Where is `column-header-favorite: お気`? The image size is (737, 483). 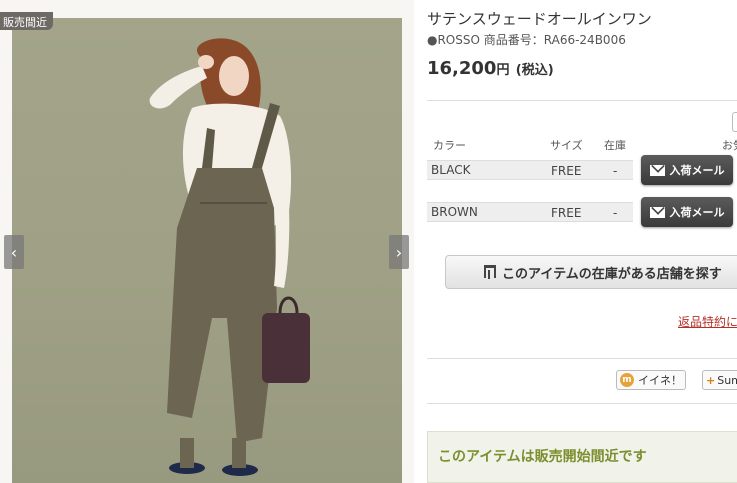
column-header-favorite: お気 is located at coordinates (729, 145).